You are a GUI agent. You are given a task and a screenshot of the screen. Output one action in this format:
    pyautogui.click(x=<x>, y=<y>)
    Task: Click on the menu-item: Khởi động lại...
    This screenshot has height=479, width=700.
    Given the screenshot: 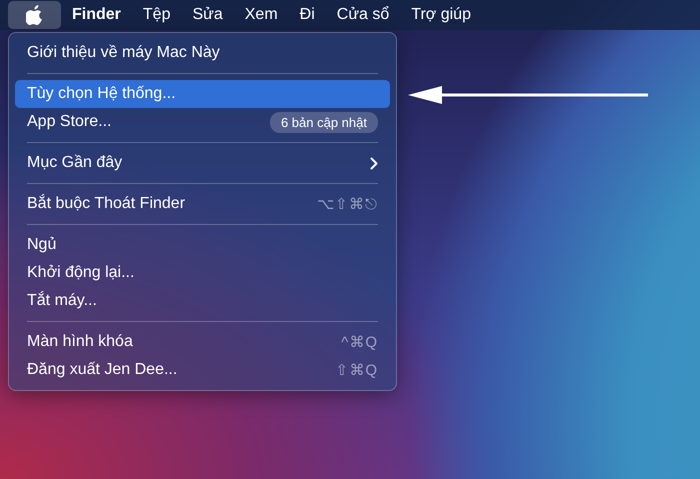 What is the action you would take?
    pyautogui.click(x=202, y=273)
    